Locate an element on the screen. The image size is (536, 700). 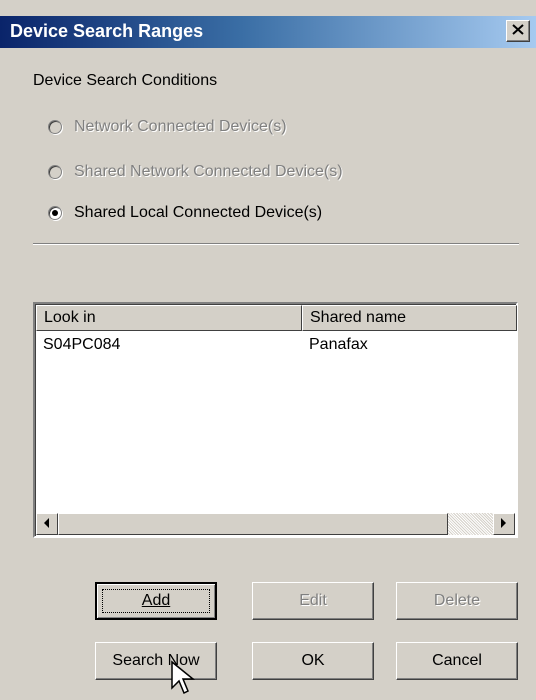
cell-shared-name: Panafax is located at coordinates (338, 344).